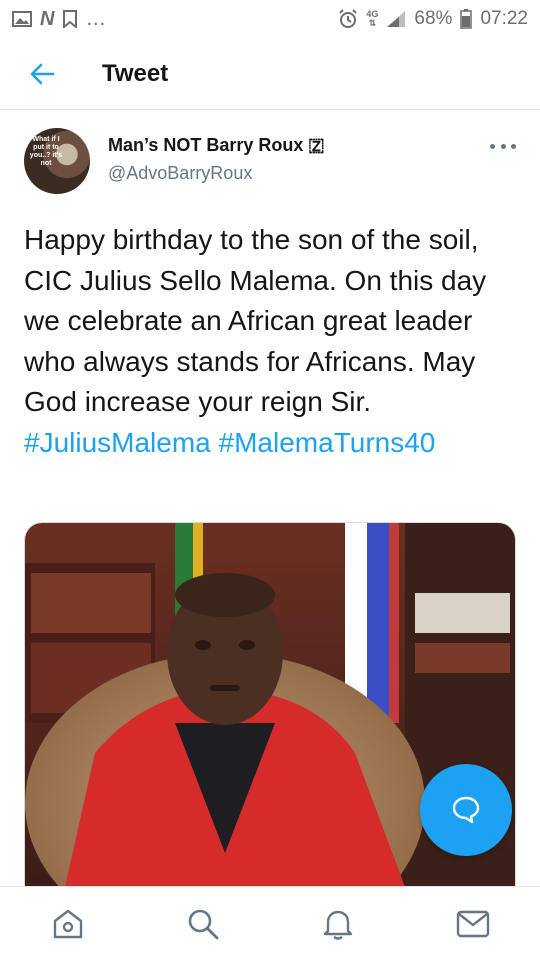  I want to click on nav-notifications, so click(338, 923).